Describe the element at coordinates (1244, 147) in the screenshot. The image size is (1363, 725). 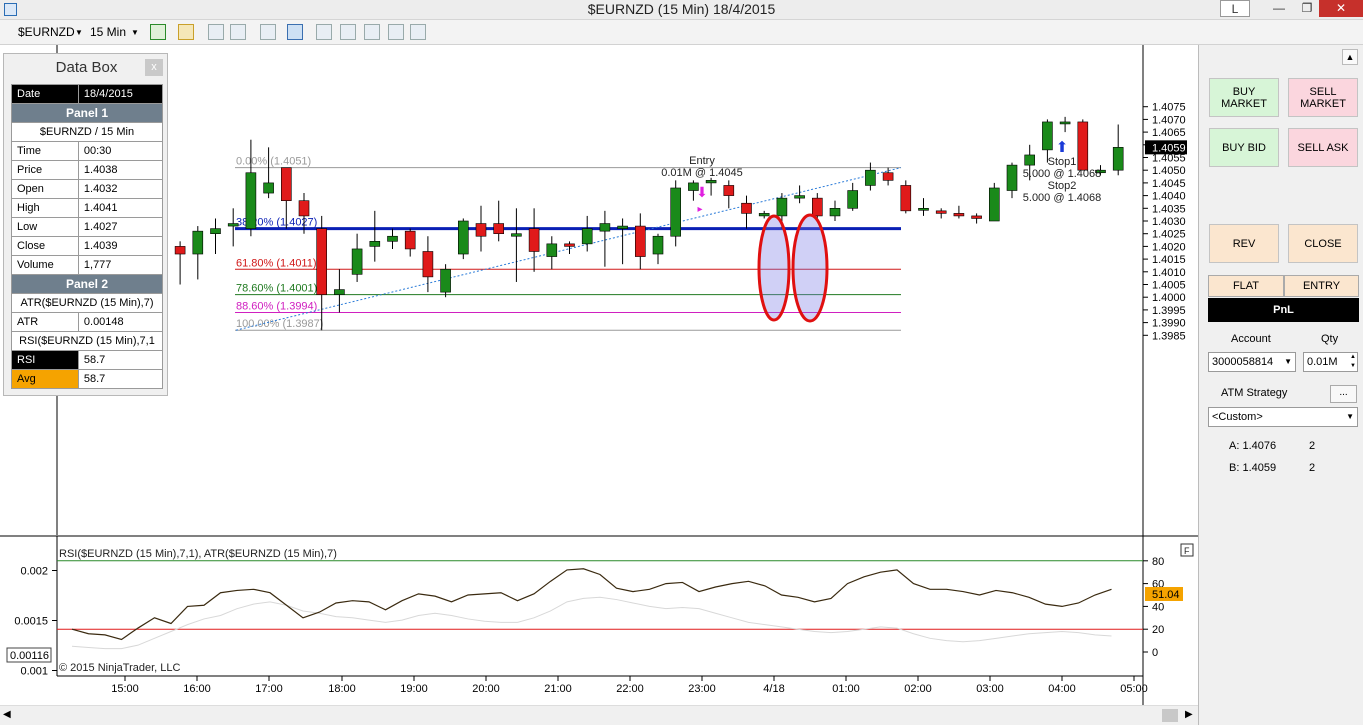
I see `buy-bid-button: BUY BID` at that location.